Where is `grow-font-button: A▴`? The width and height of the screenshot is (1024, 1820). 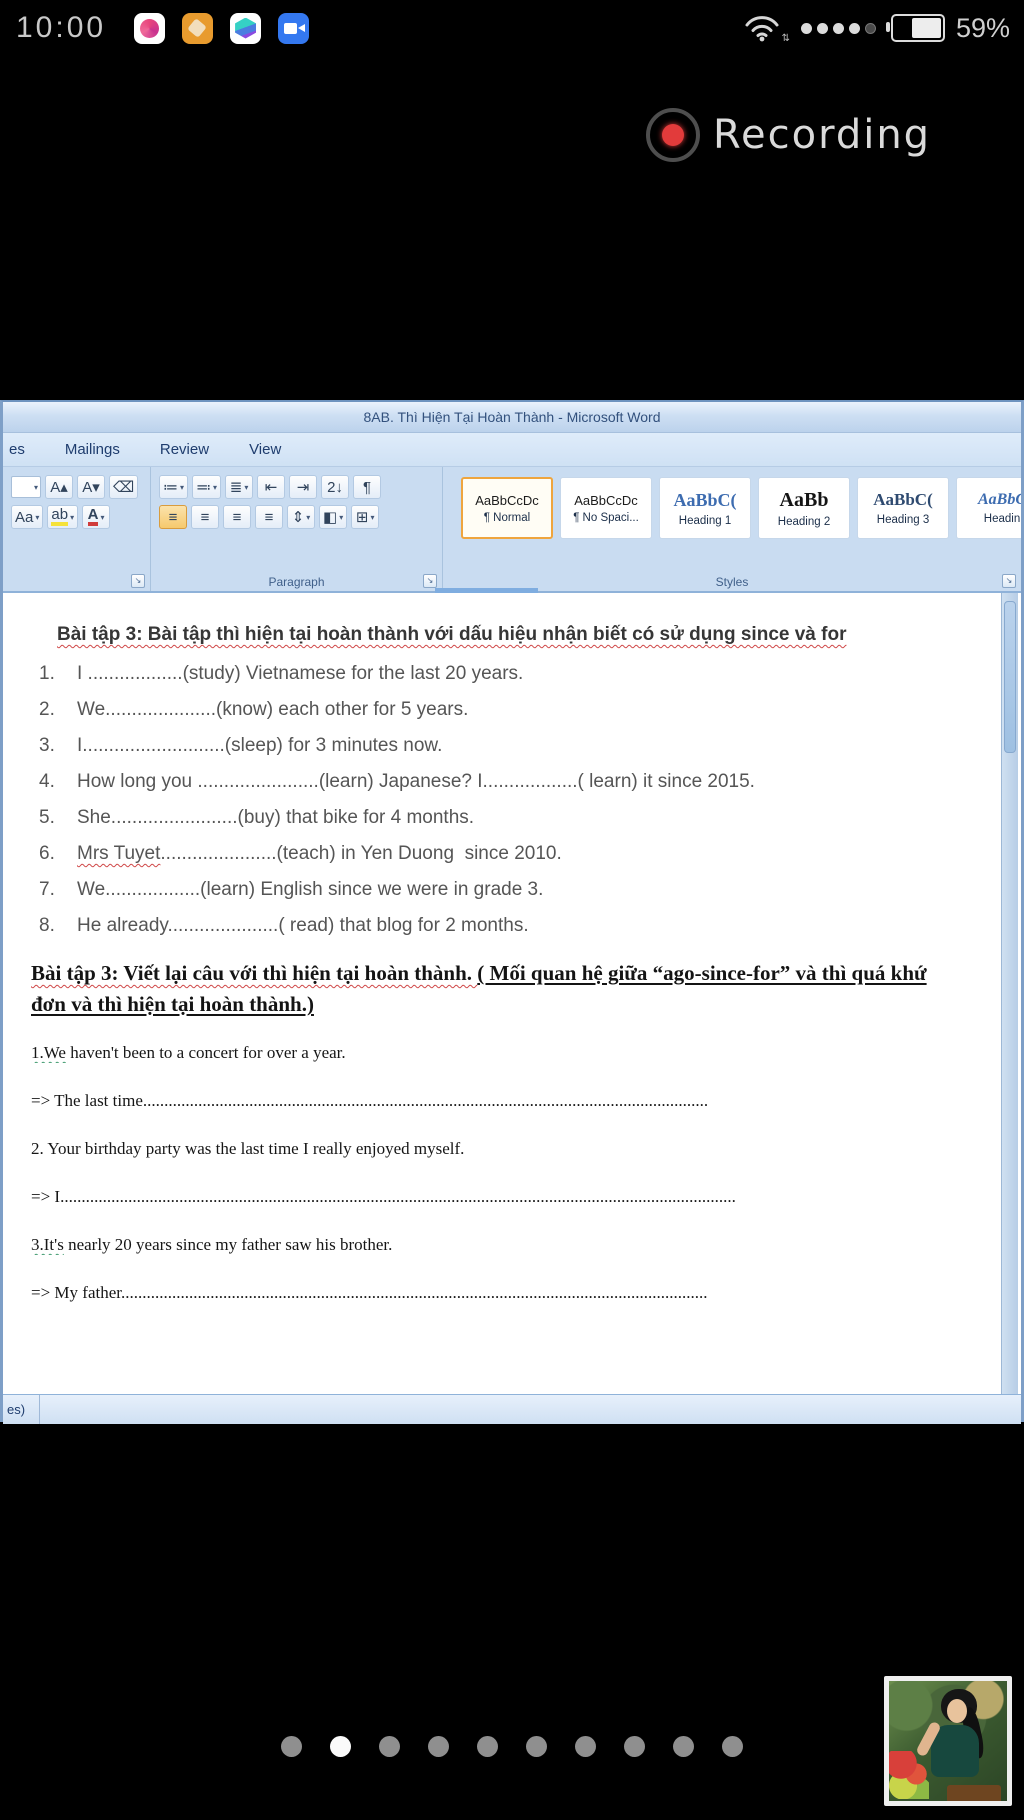 grow-font-button: A▴ is located at coordinates (59, 487).